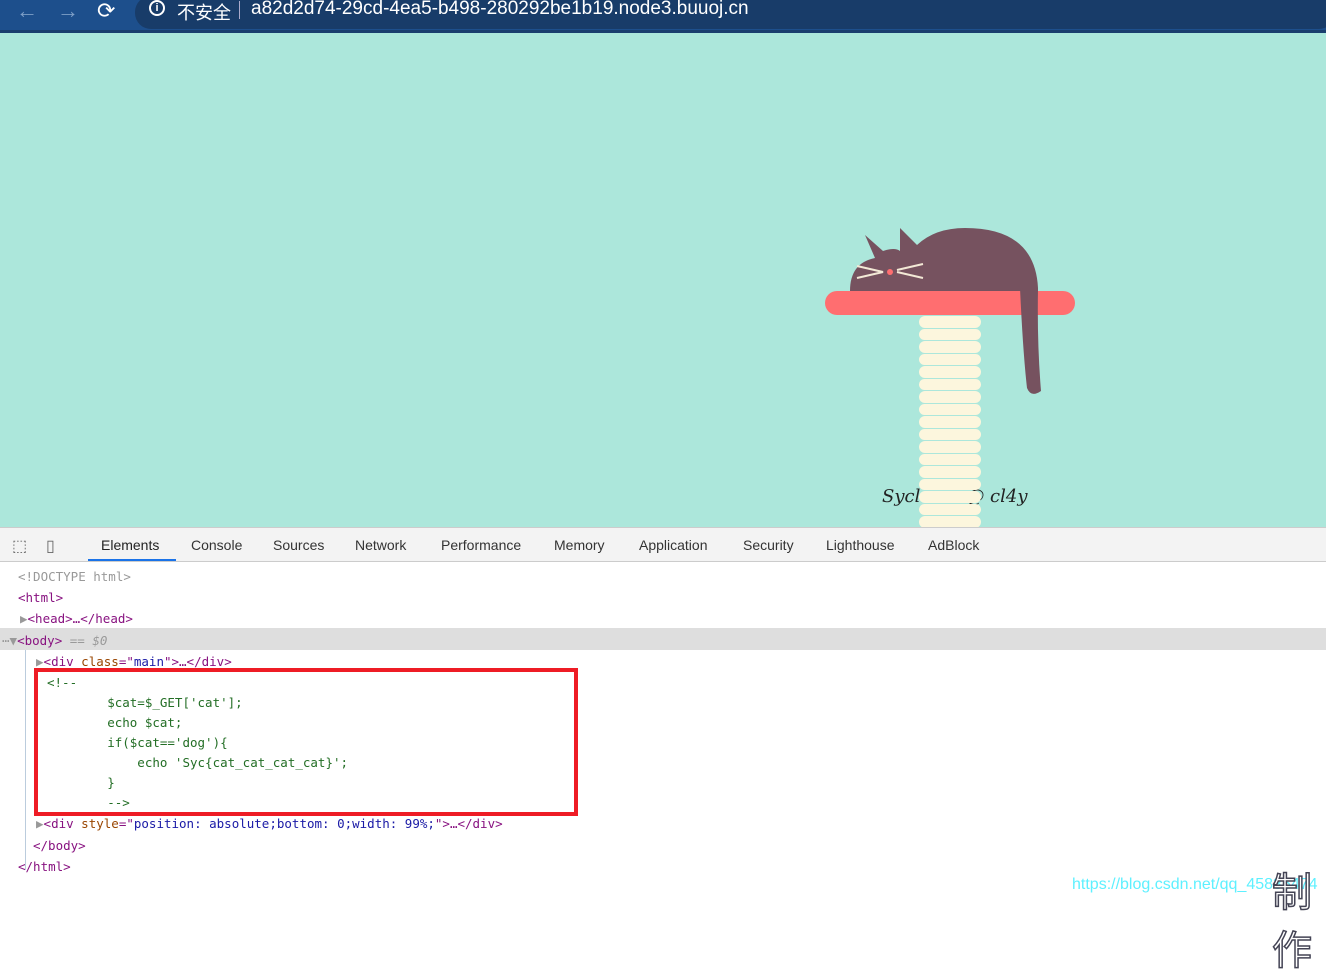  Describe the element at coordinates (579, 545) in the screenshot. I see `tab-memory: Memory` at that location.